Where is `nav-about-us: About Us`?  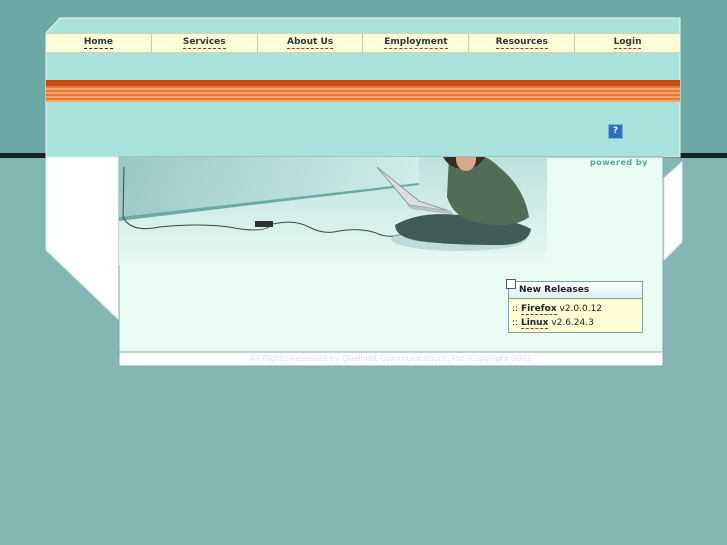
nav-about-us: About Us is located at coordinates (311, 43).